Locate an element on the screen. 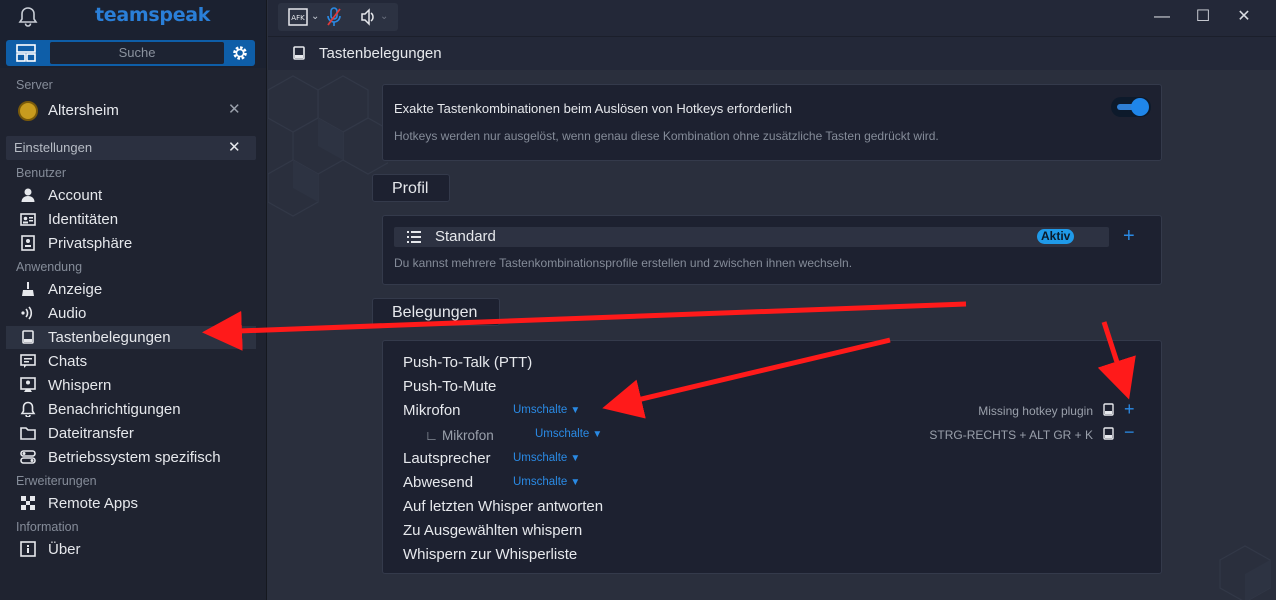  server-icon is located at coordinates (28, 111).